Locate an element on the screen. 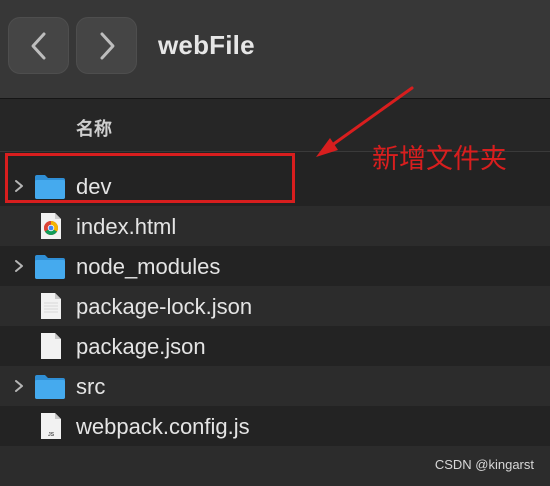  back-button is located at coordinates (38, 45).